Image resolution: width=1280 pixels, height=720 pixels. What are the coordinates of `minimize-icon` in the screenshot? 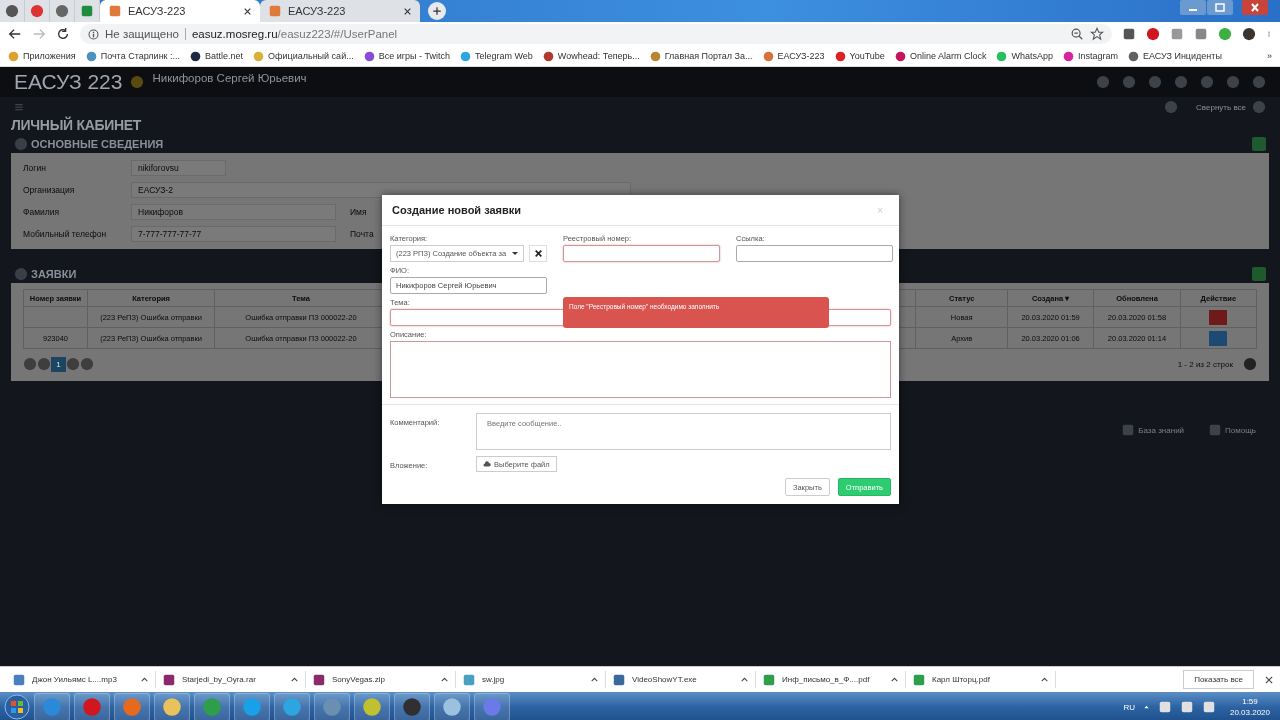 It's located at (1193, 7).